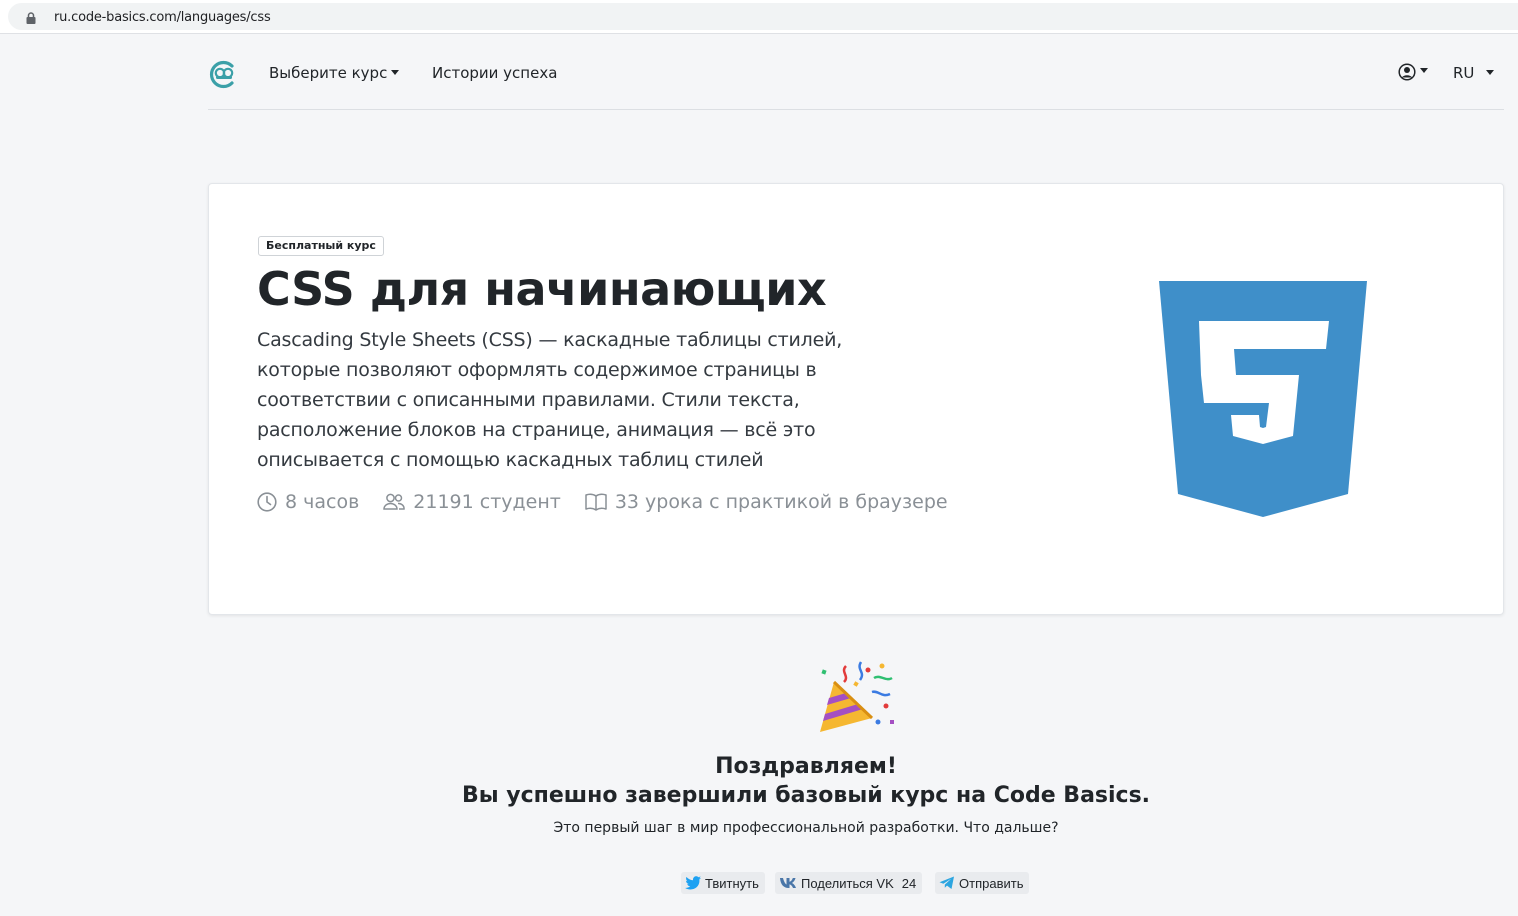 Image resolution: width=1518 pixels, height=916 pixels. What do you see at coordinates (322, 502) in the screenshot?
I see `duration-text: 8 часов` at bounding box center [322, 502].